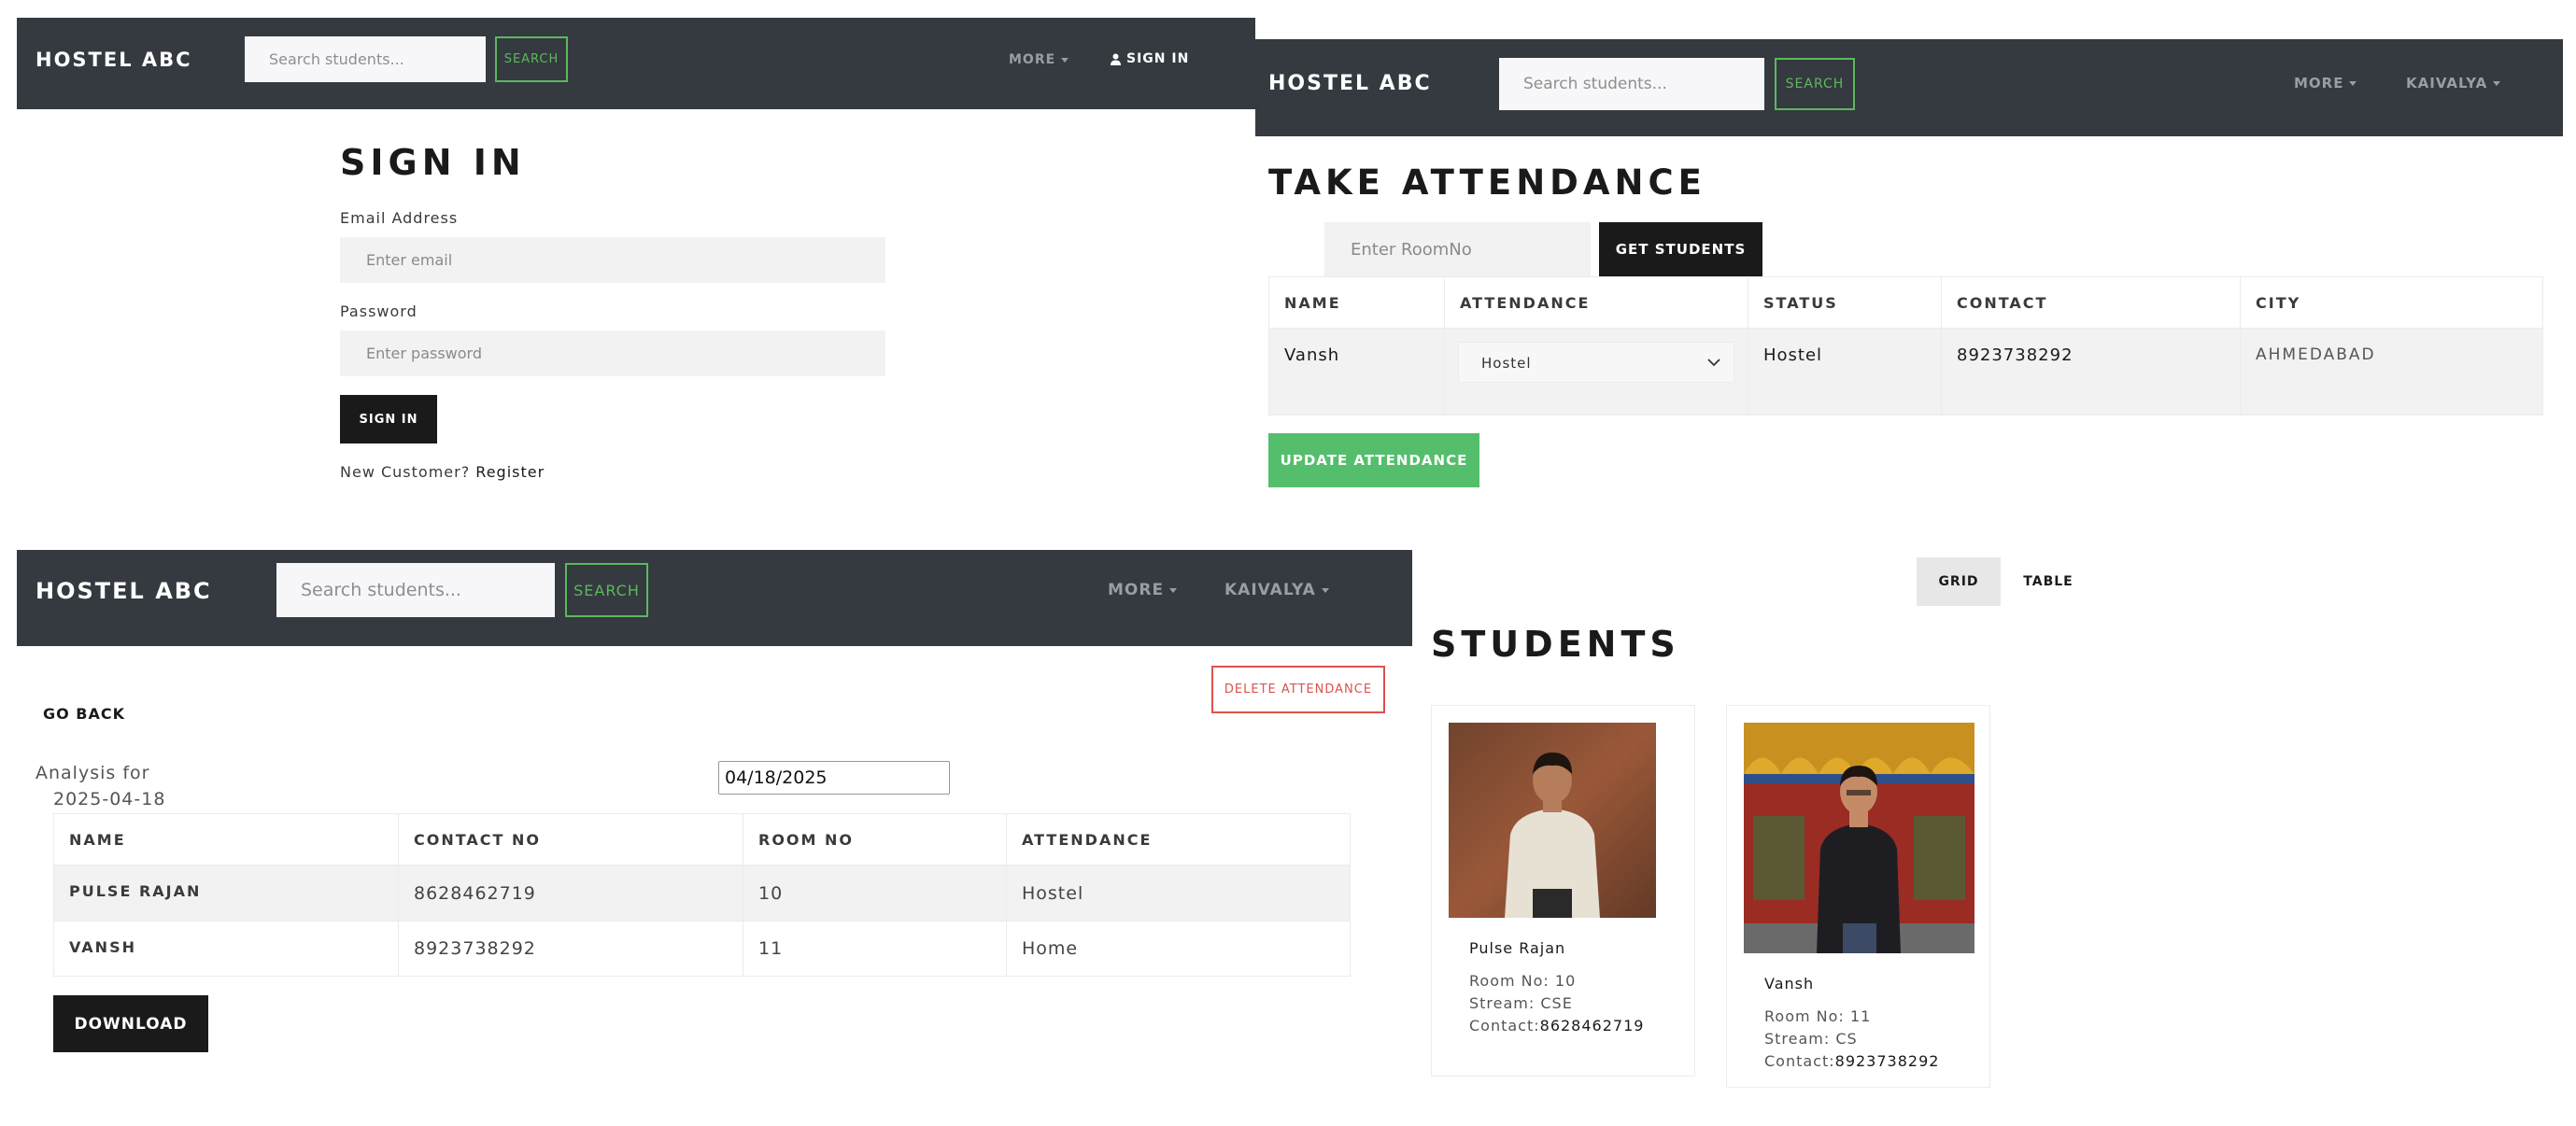 This screenshot has width=2576, height=1126. What do you see at coordinates (1521, 1003) in the screenshot?
I see `student-stream: Stream: CSE` at bounding box center [1521, 1003].